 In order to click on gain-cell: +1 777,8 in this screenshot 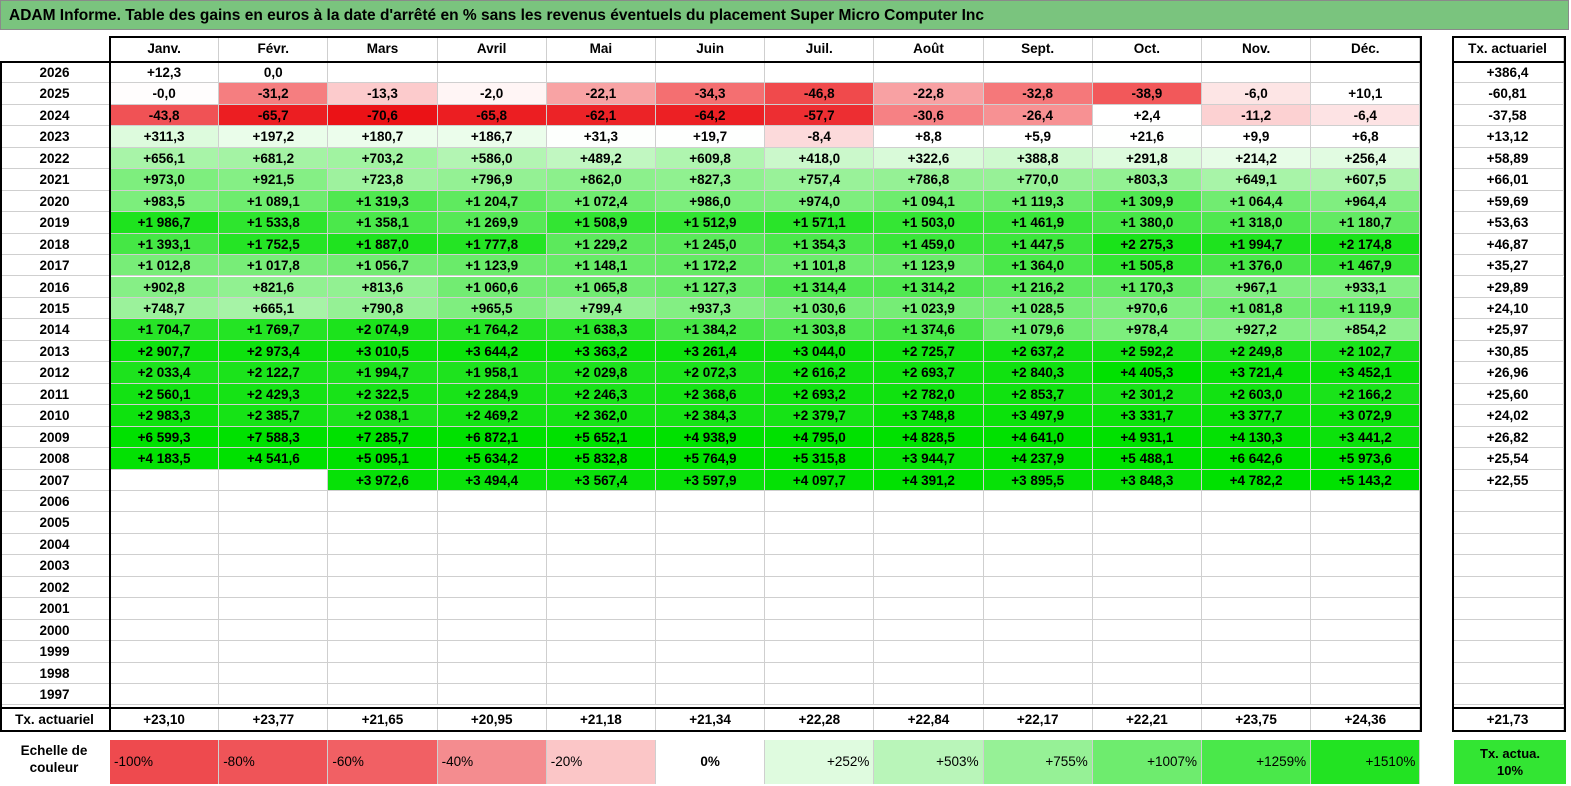, I will do `click(492, 244)`.